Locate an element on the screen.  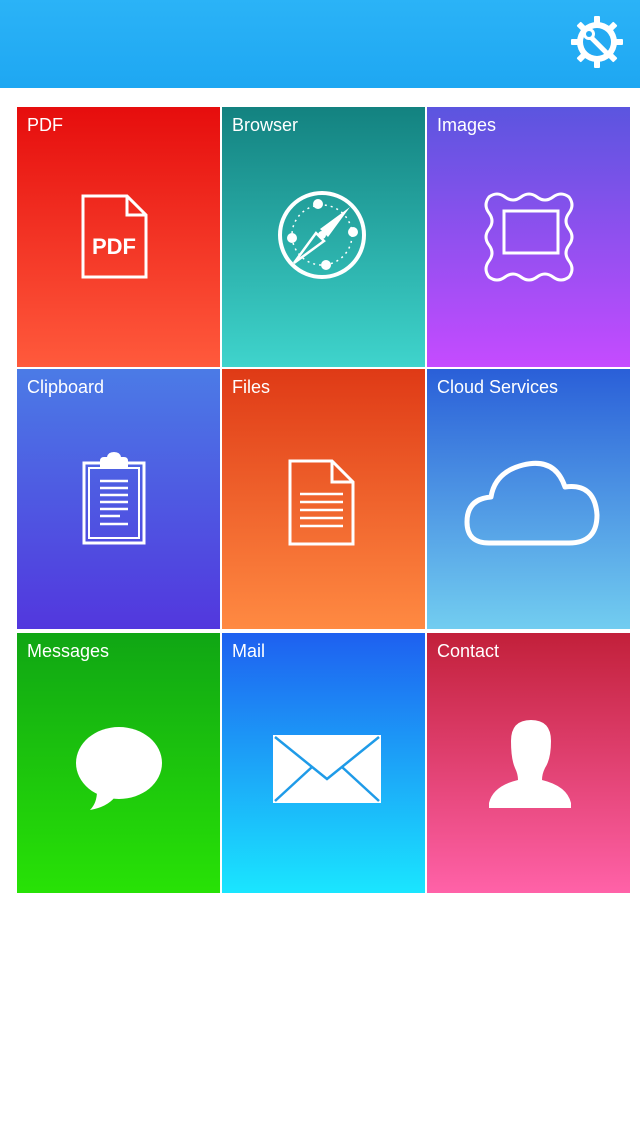
file-document-icon is located at coordinates (321, 502).